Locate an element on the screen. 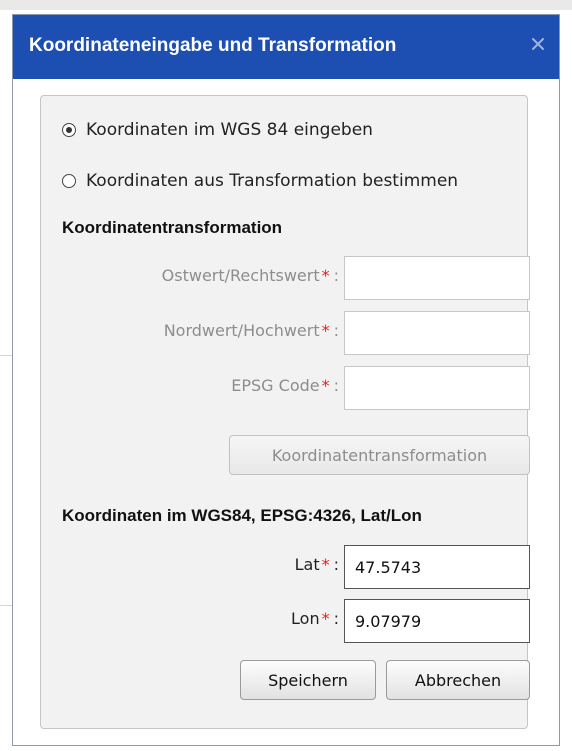 The height and width of the screenshot is (751, 572). dialog-titlebar: Koordinateneingabe und Transformation is located at coordinates (286, 47).